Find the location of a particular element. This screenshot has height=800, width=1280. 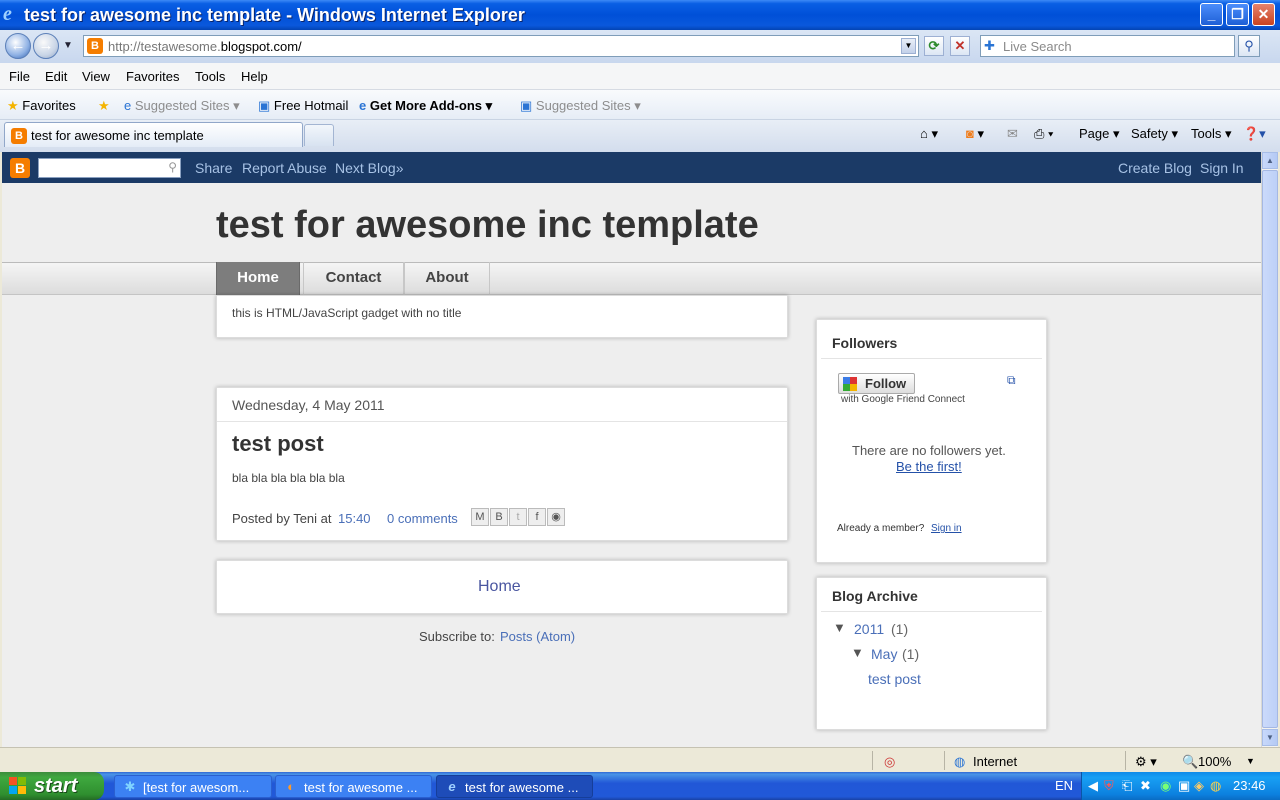

menu-view: View is located at coordinates (96, 76).